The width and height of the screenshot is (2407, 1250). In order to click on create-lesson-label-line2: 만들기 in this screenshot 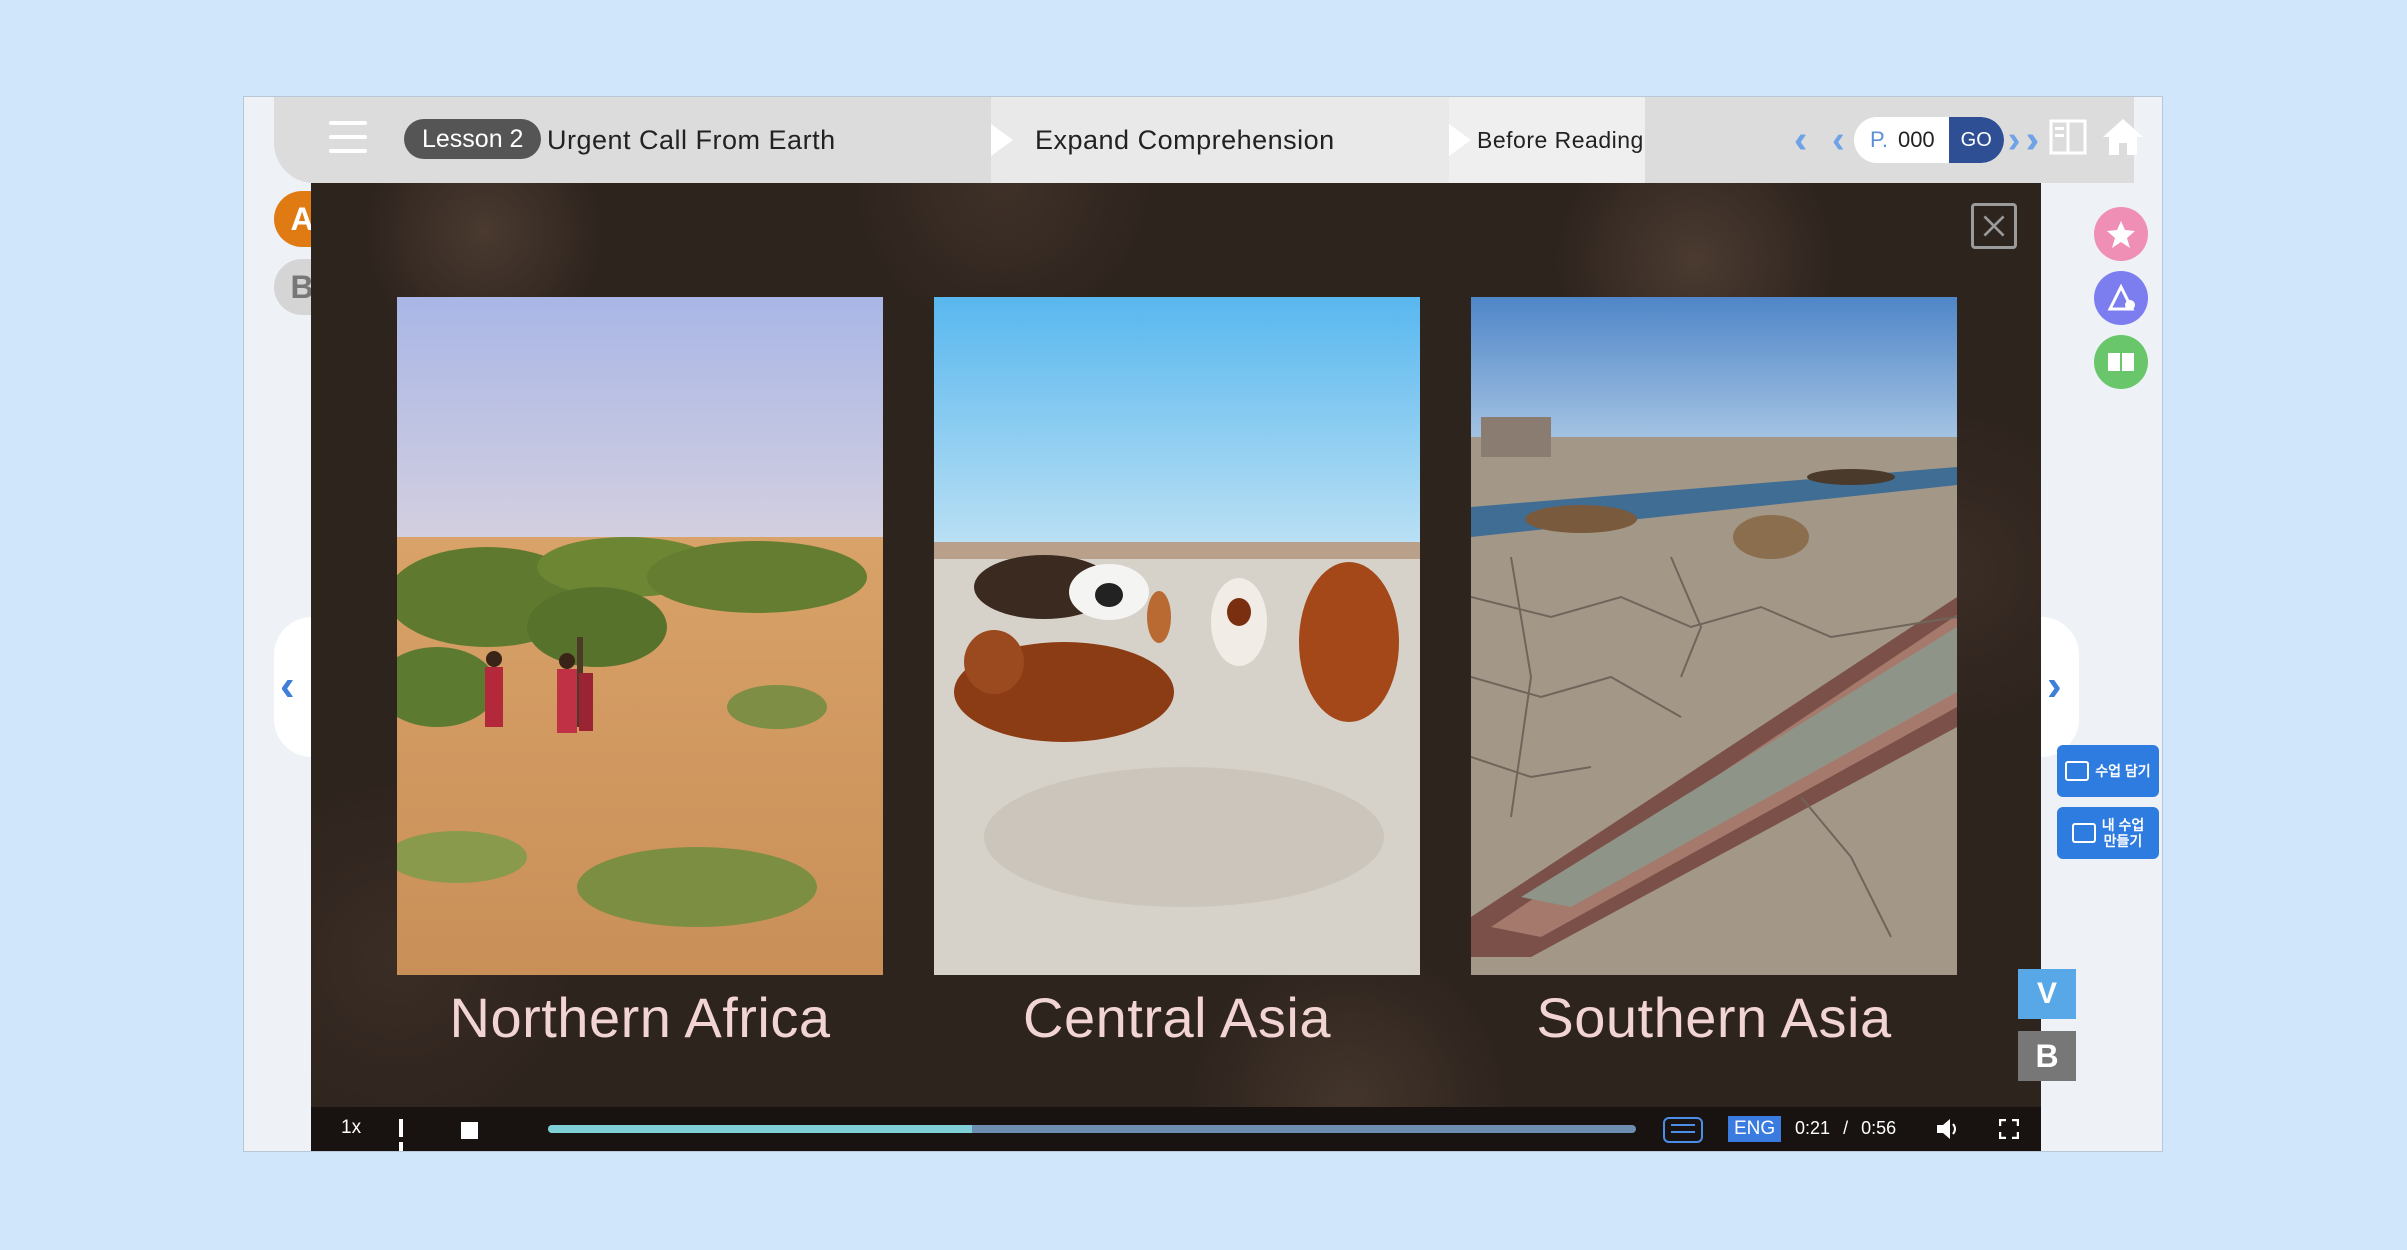, I will do `click(2123, 841)`.